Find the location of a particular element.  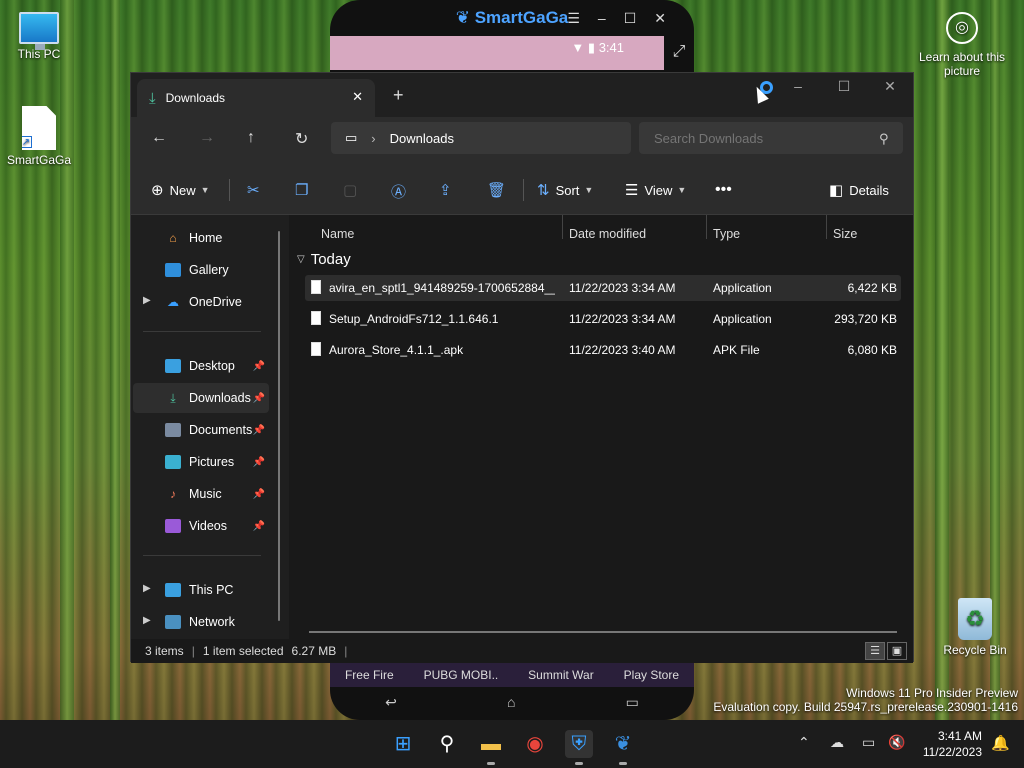

sidebar-item-this-pc: This PC is located at coordinates (201, 590).